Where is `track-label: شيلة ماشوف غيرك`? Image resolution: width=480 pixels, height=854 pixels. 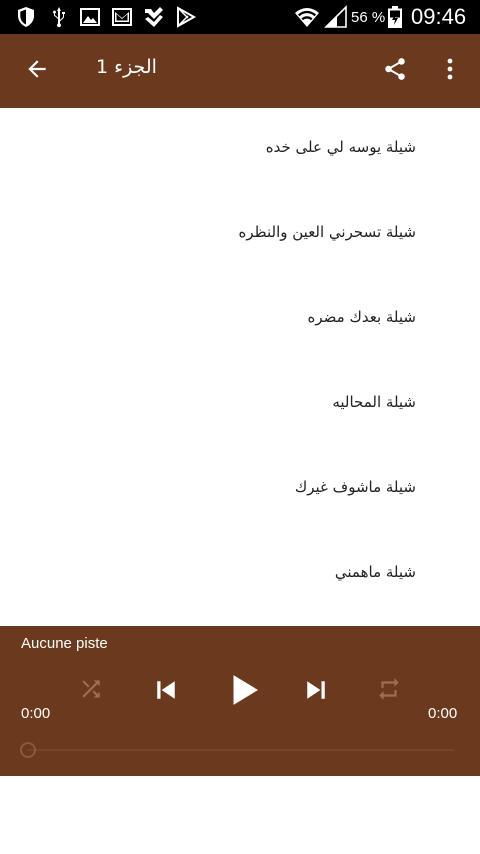 track-label: شيلة ماشوف غيرك is located at coordinates (355, 487).